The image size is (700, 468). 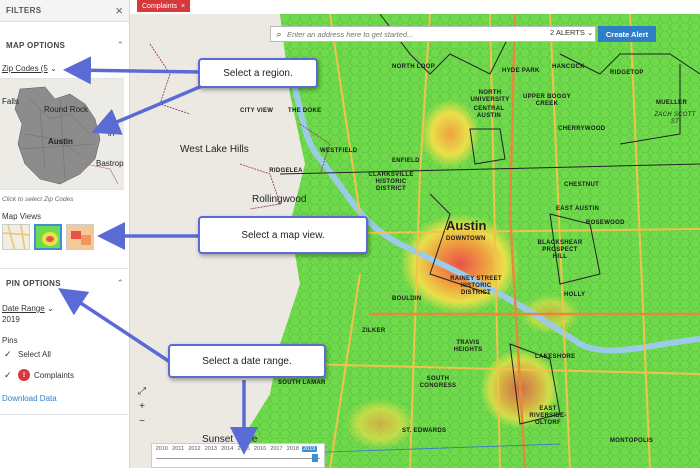 What do you see at coordinates (25, 68) in the screenshot?
I see `zip-codes-label: Zip Codes (5` at bounding box center [25, 68].